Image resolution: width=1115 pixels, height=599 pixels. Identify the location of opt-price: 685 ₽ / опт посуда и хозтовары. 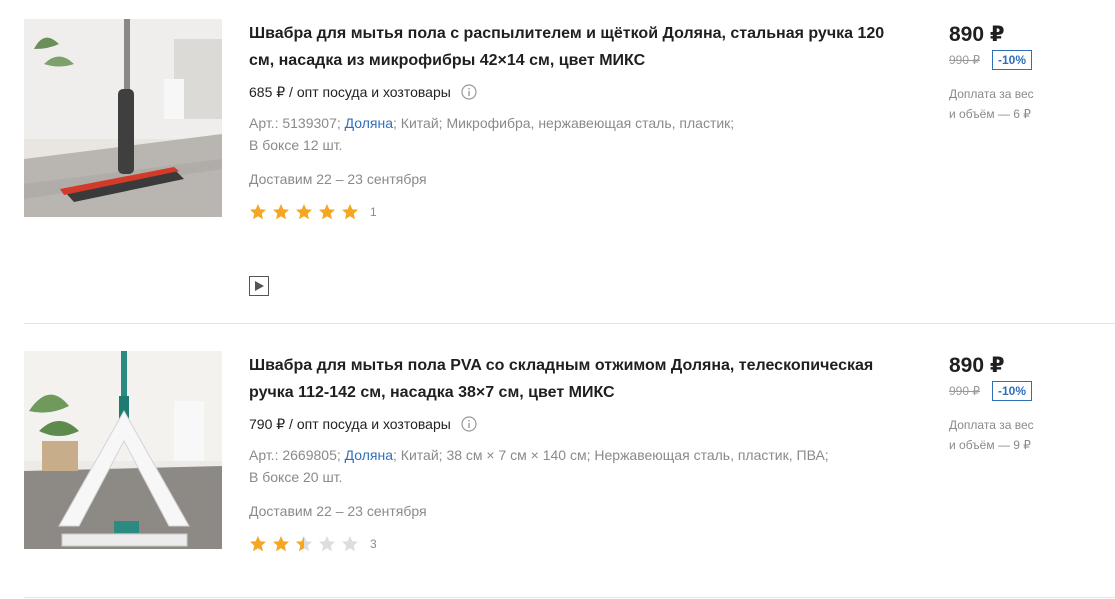
(350, 92).